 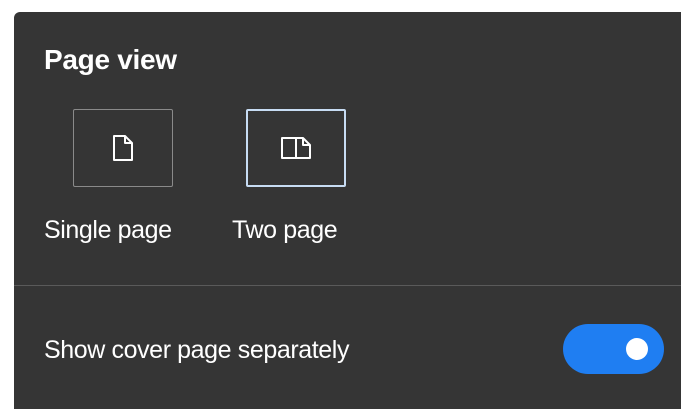 I want to click on two-page-label: Two page, so click(x=285, y=230).